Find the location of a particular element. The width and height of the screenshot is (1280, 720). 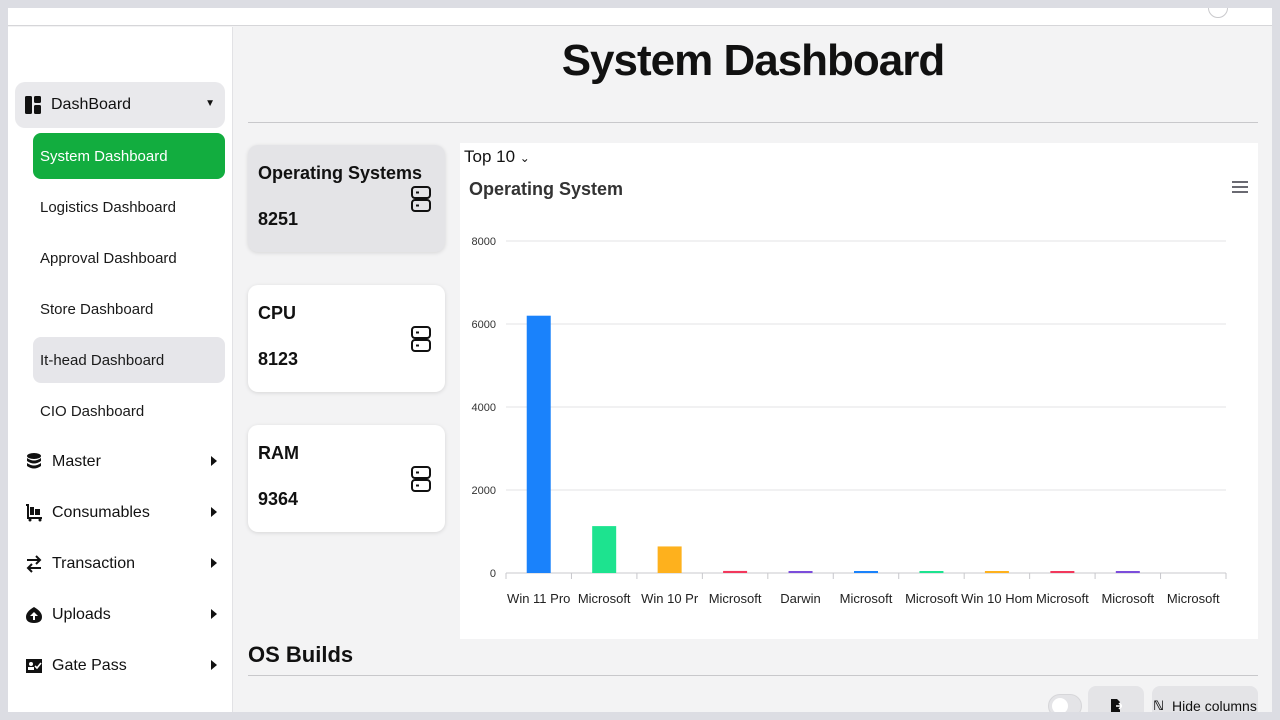

x-tick-label: Win 10 Hom is located at coordinates (997, 598).